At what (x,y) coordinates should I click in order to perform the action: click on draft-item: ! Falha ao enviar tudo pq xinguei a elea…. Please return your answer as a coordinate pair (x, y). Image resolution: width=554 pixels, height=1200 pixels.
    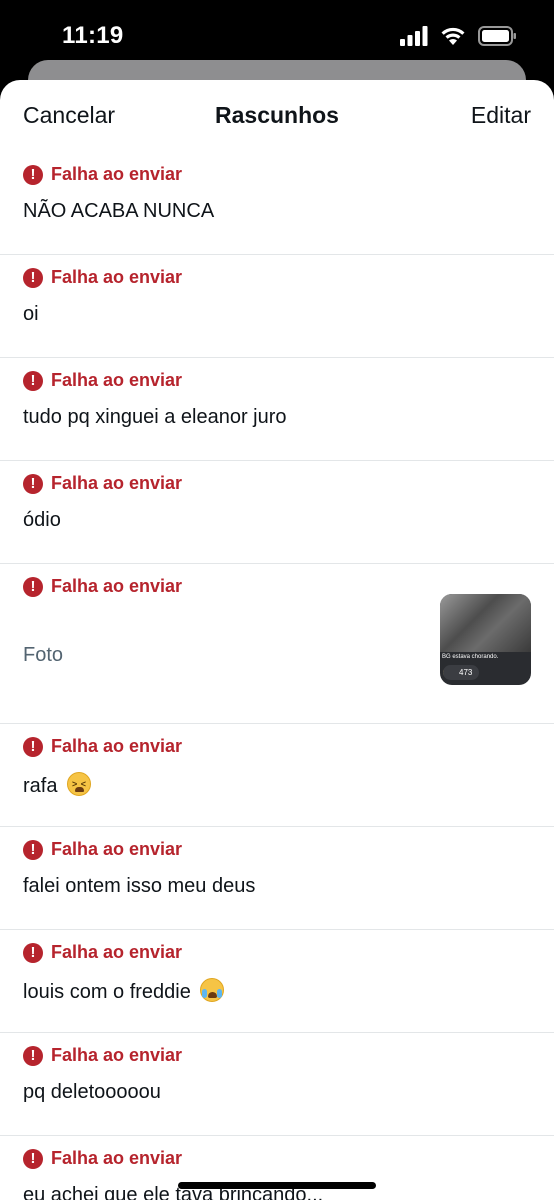
    Looking at the image, I should click on (277, 409).